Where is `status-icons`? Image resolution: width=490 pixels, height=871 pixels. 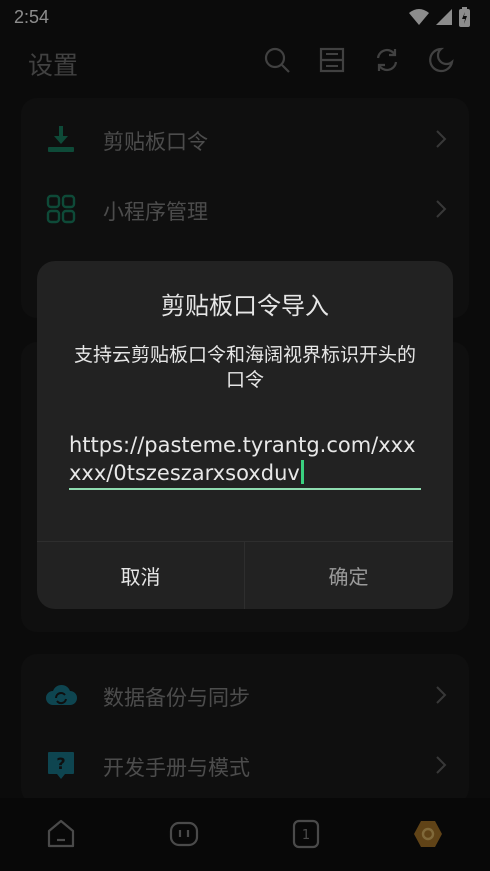 status-icons is located at coordinates (439, 17).